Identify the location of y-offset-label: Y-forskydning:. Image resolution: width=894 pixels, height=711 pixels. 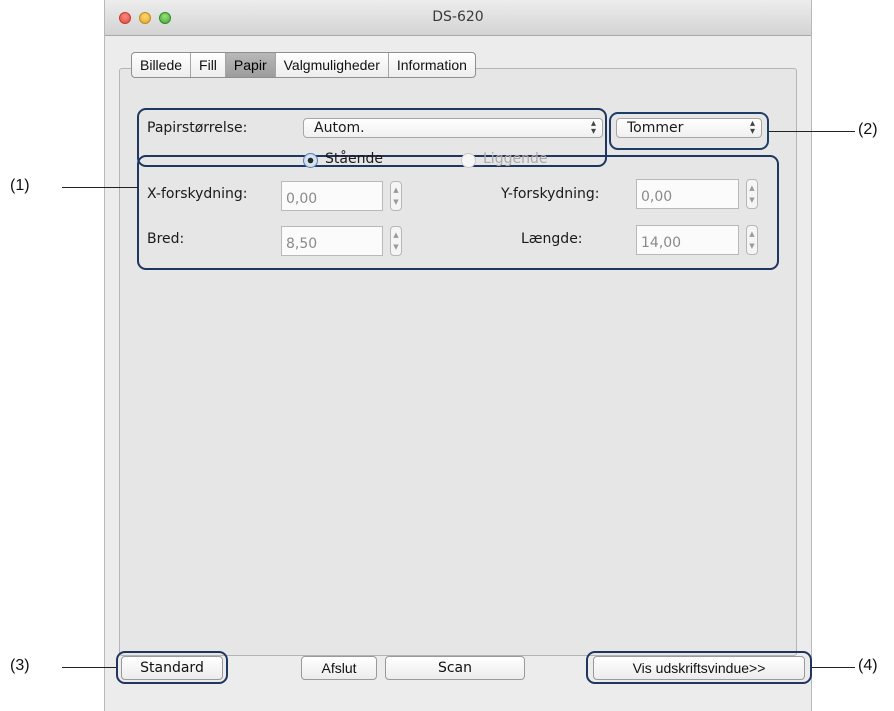
(550, 194).